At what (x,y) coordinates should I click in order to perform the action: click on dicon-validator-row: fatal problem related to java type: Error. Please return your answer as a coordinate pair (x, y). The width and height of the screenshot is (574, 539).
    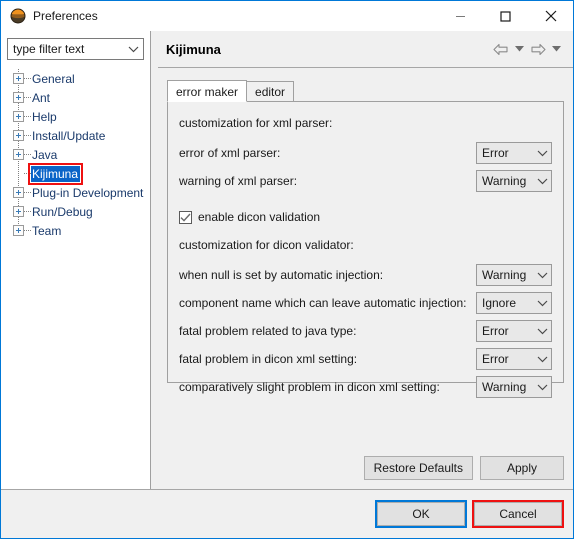
    Looking at the image, I should click on (365, 331).